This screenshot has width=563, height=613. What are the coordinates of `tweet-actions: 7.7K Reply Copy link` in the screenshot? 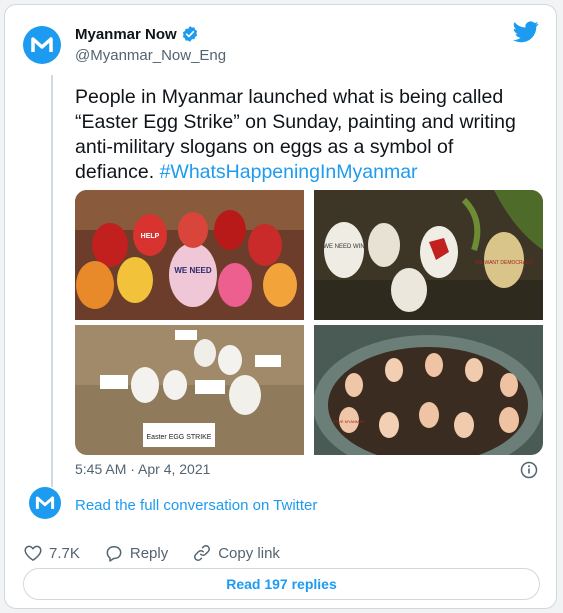 It's located at (163, 553).